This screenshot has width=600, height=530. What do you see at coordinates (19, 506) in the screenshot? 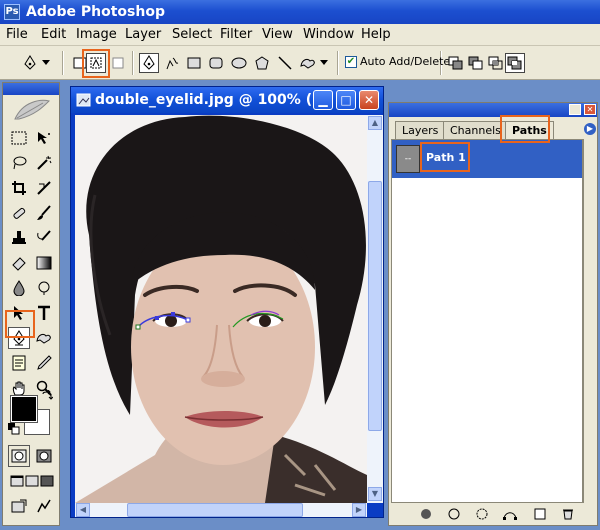
I see `jump-to-imageready-icon` at bounding box center [19, 506].